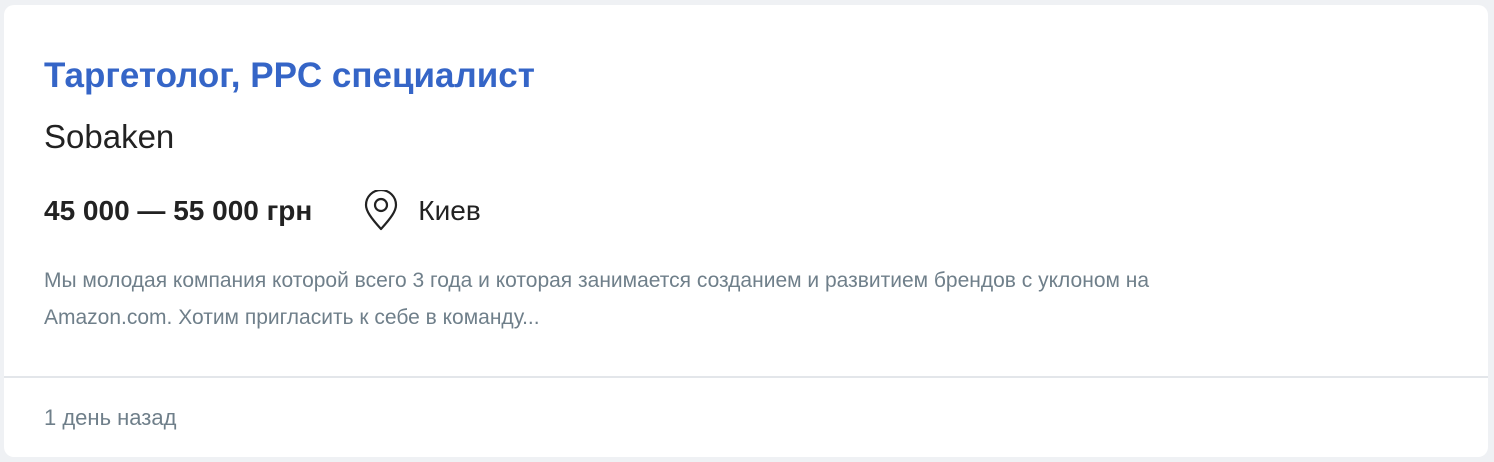 The height and width of the screenshot is (462, 1494). I want to click on location: Киев, so click(421, 210).